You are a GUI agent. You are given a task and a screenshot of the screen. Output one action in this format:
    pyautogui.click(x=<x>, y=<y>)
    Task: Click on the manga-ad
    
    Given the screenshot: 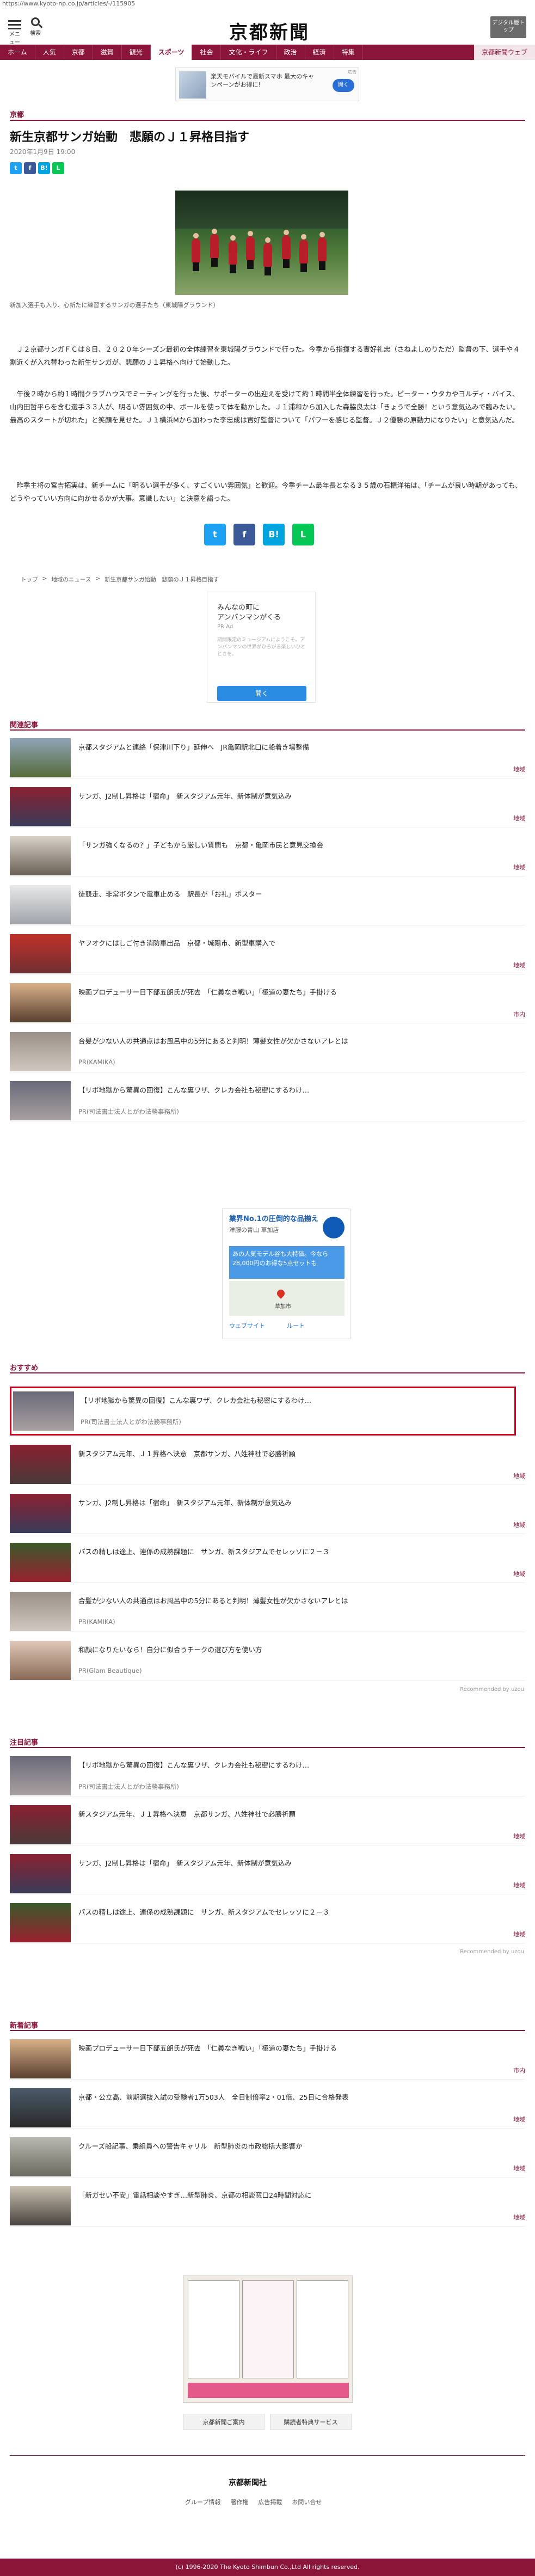 What is the action you would take?
    pyautogui.click(x=268, y=2339)
    